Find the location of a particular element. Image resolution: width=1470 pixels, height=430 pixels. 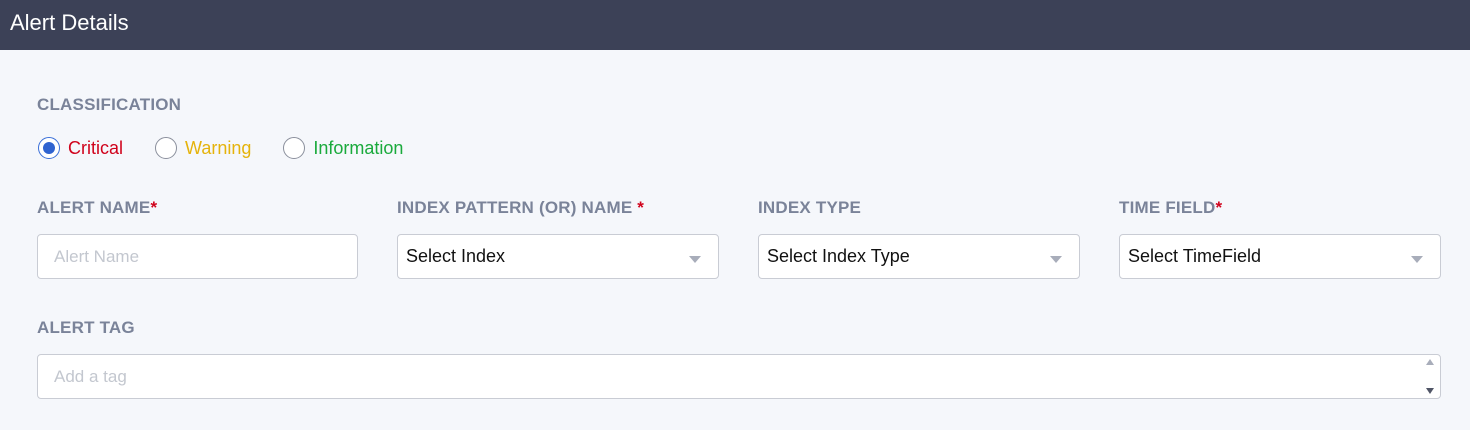

time-field-select: Select TimeField is located at coordinates (1280, 256).